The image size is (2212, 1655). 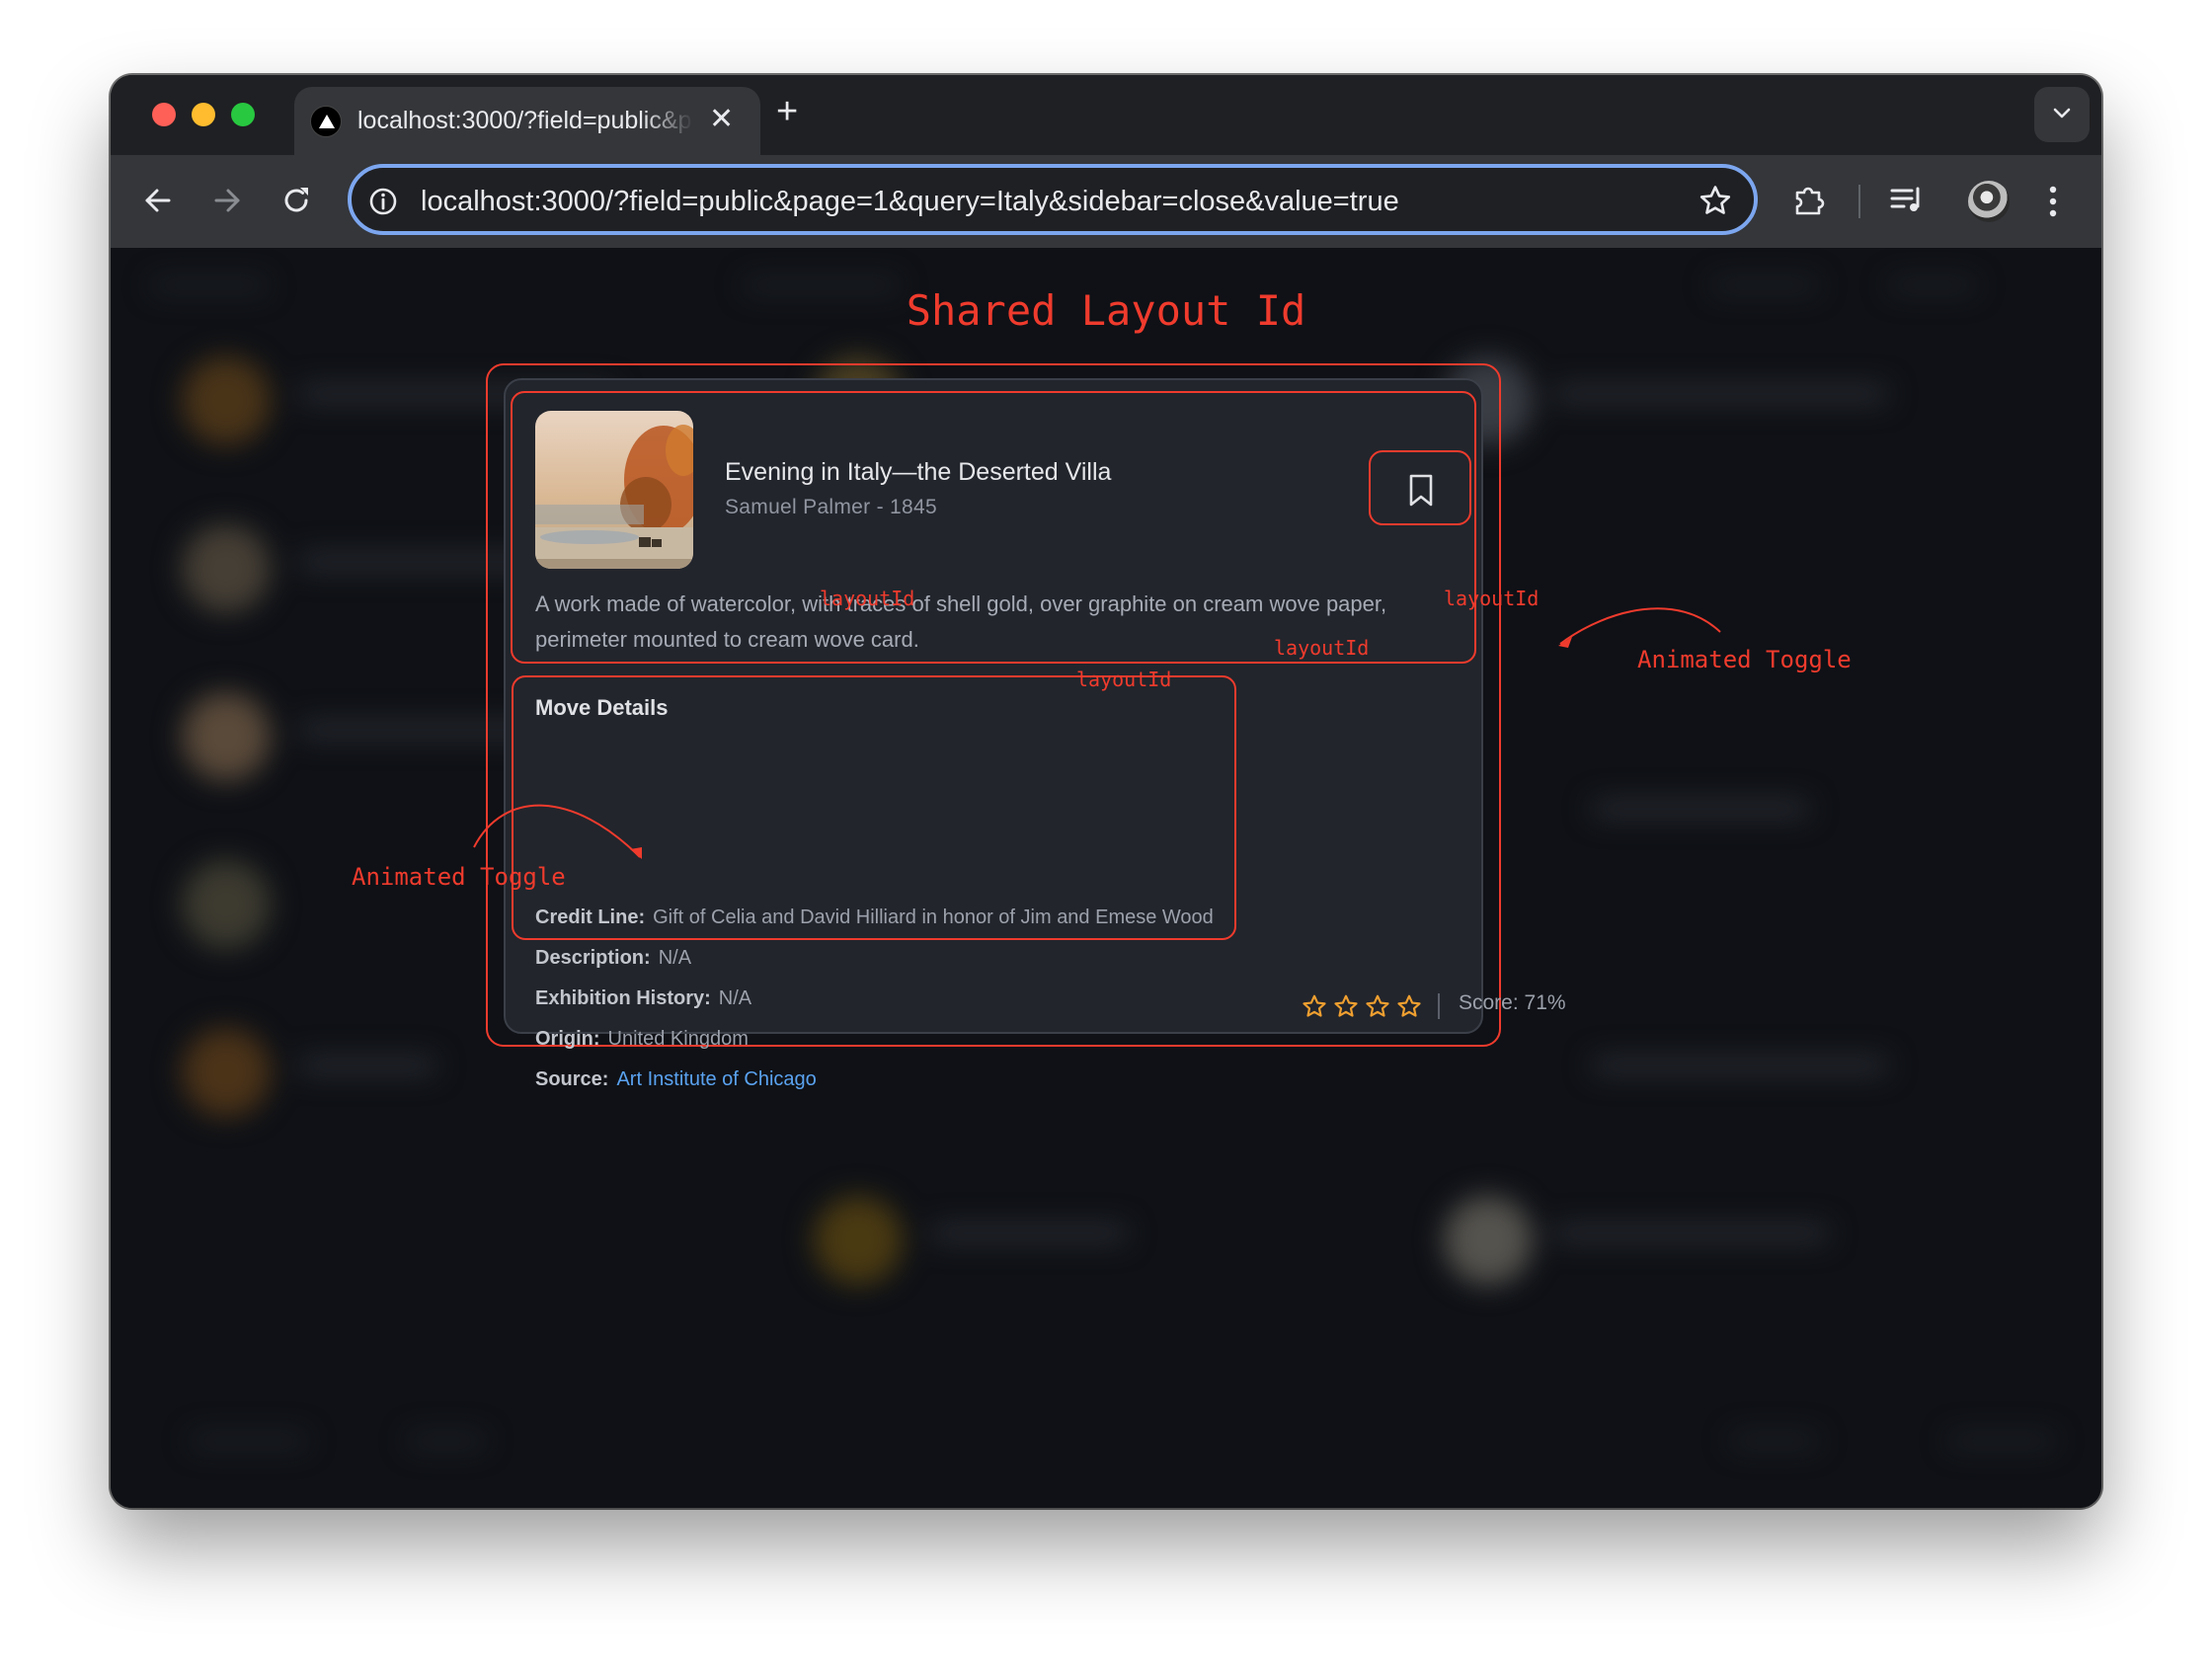 I want to click on annotation-arrows, so click(x=1097, y=733).